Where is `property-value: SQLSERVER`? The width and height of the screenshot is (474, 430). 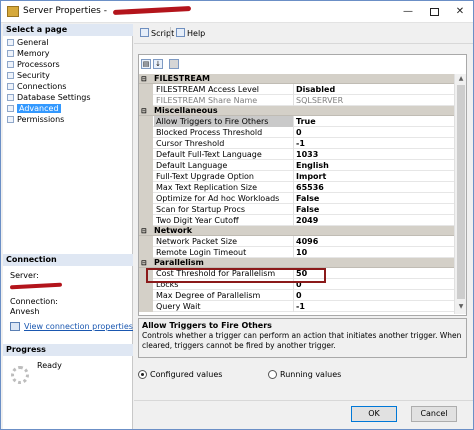
property-value: SQLSERVER is located at coordinates (319, 100).